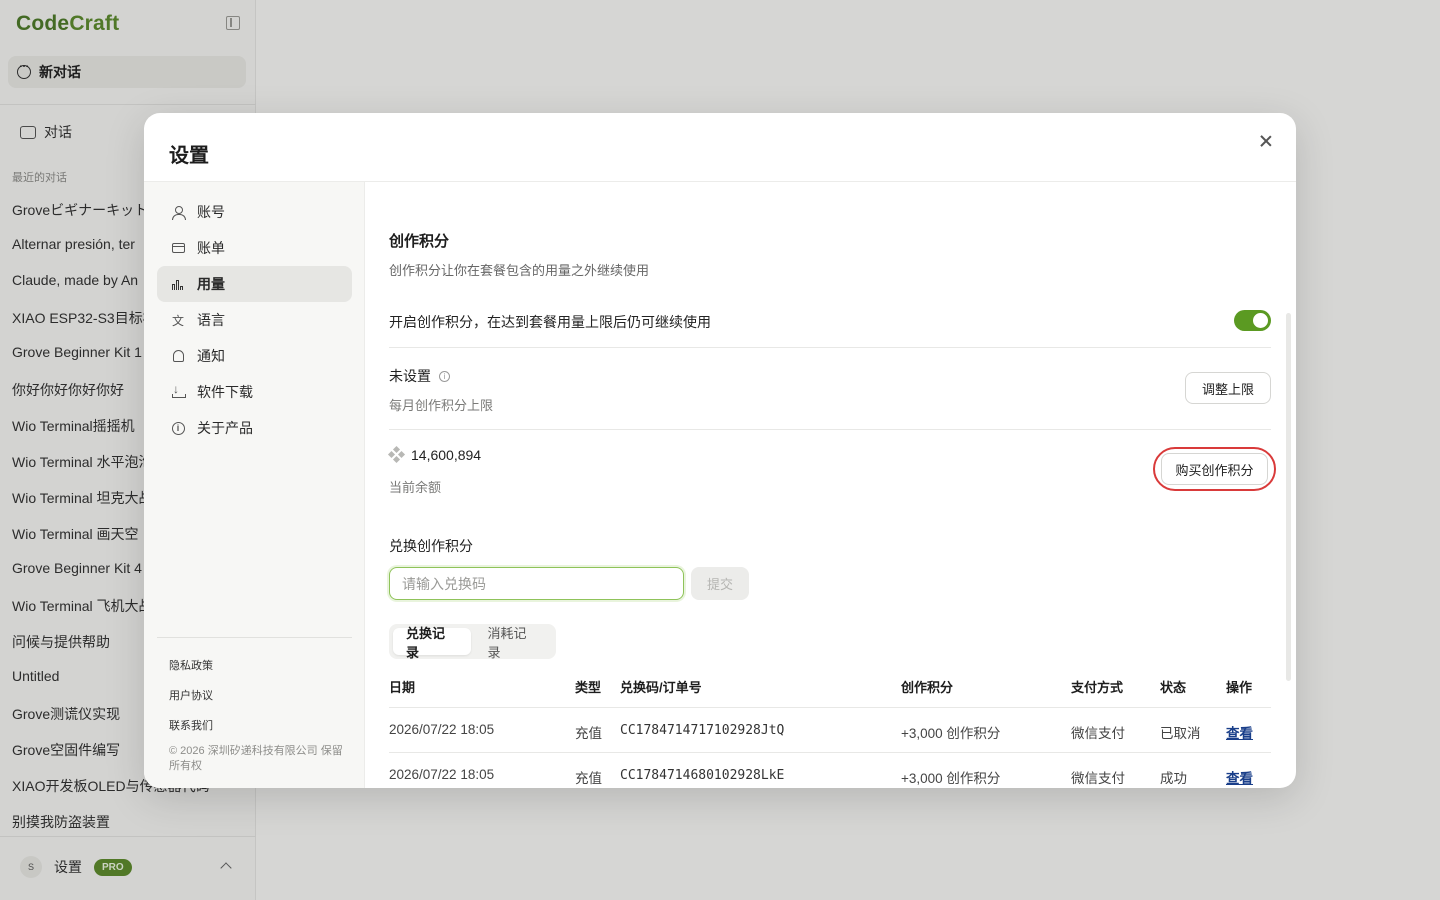 The height and width of the screenshot is (900, 1440). What do you see at coordinates (720, 583) in the screenshot?
I see `submit-button: 提交` at bounding box center [720, 583].